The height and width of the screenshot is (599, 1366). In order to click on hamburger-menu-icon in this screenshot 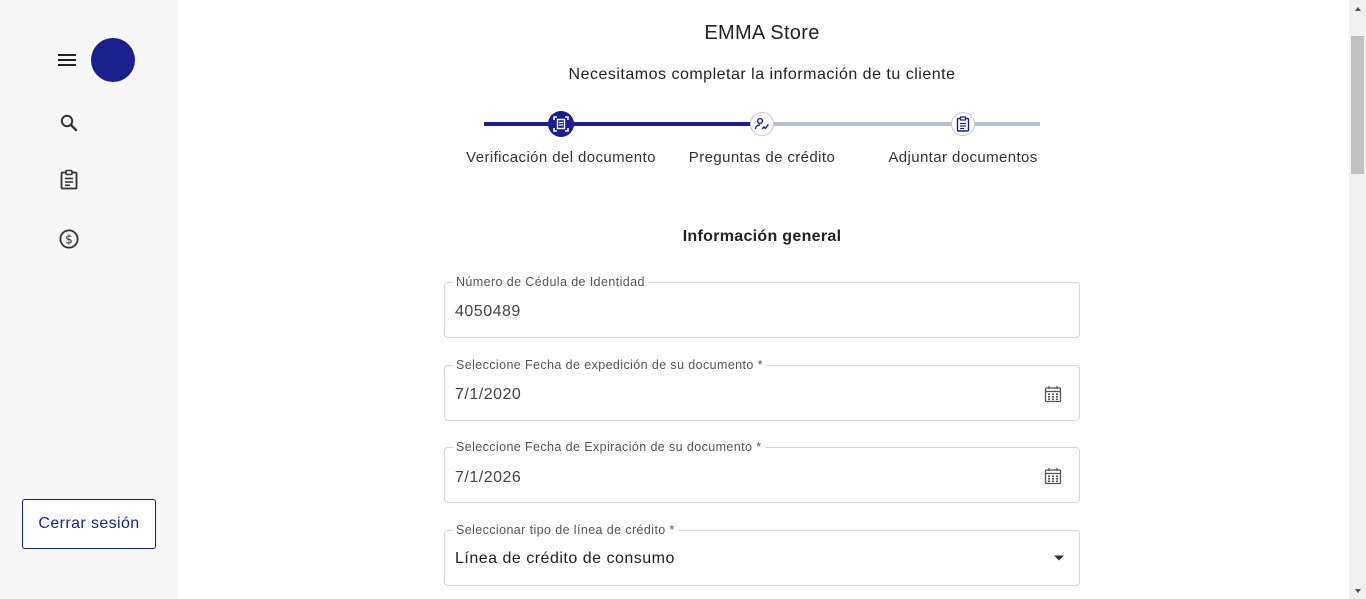, I will do `click(67, 60)`.